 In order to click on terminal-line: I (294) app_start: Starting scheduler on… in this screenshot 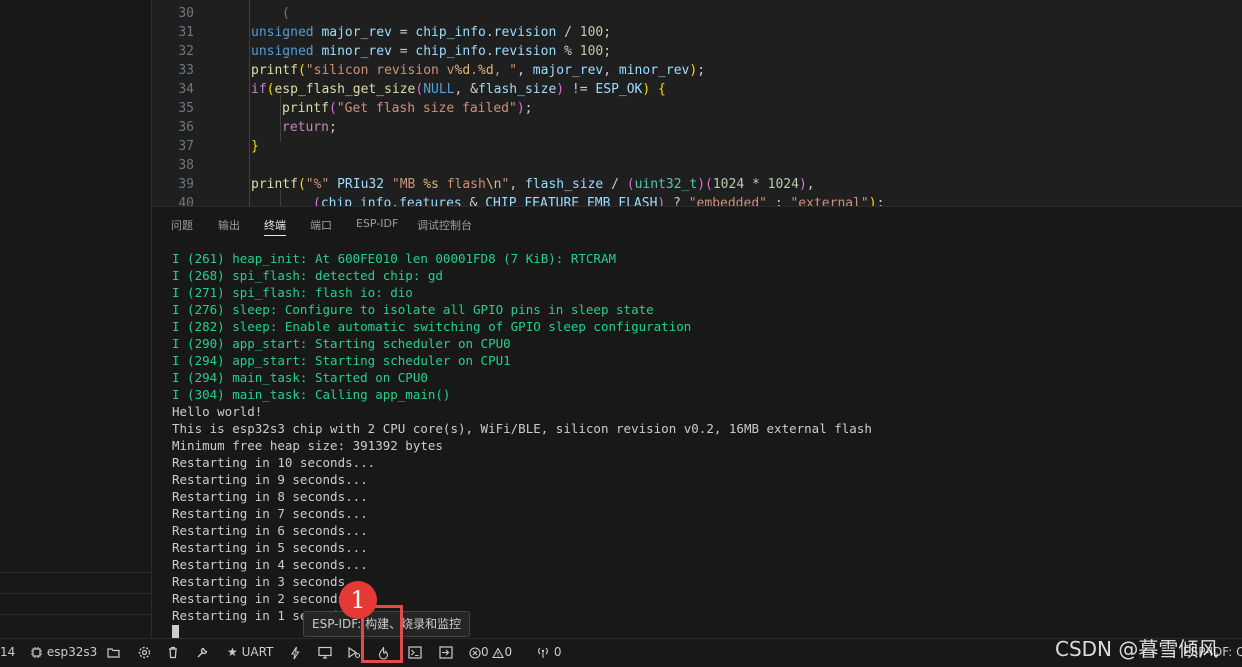, I will do `click(341, 360)`.